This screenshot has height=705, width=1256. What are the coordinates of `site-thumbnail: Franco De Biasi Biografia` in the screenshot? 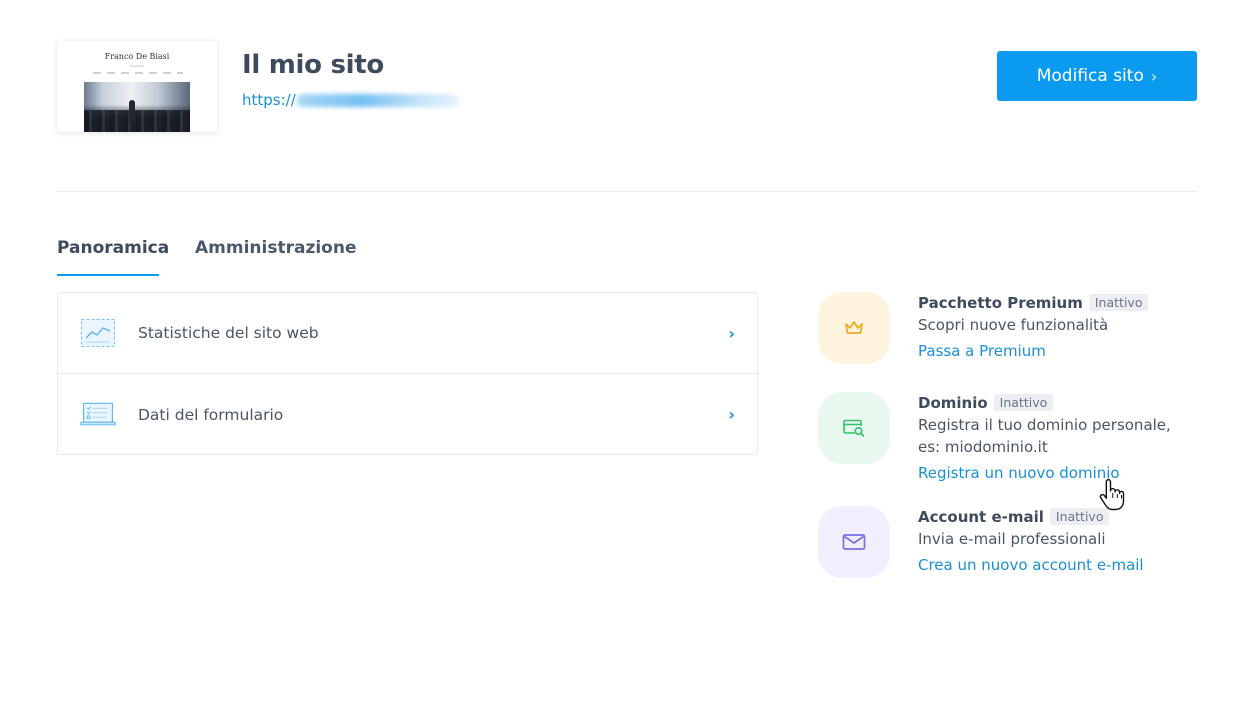 It's located at (137, 86).